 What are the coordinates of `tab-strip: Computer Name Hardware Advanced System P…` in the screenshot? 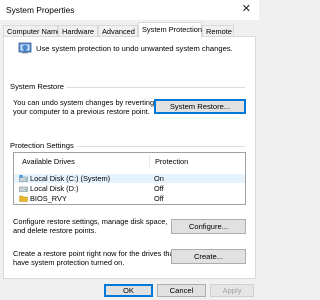 It's located at (129, 30).